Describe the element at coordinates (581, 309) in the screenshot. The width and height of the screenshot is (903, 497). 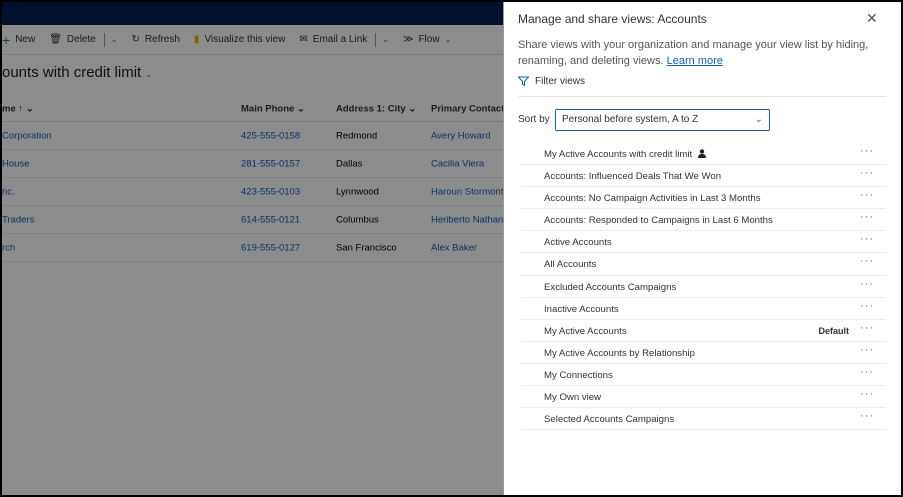
I see `view-name: Inactive Accounts` at that location.